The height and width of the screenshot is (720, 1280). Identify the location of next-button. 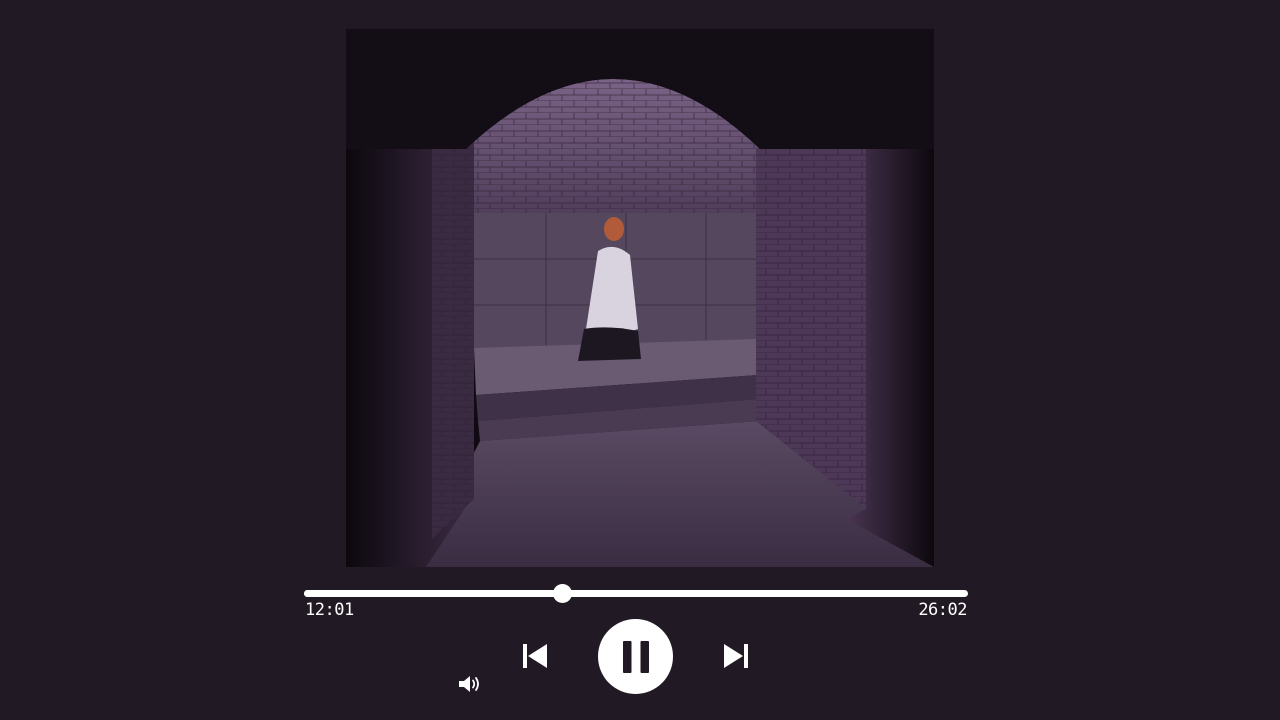
(736, 656).